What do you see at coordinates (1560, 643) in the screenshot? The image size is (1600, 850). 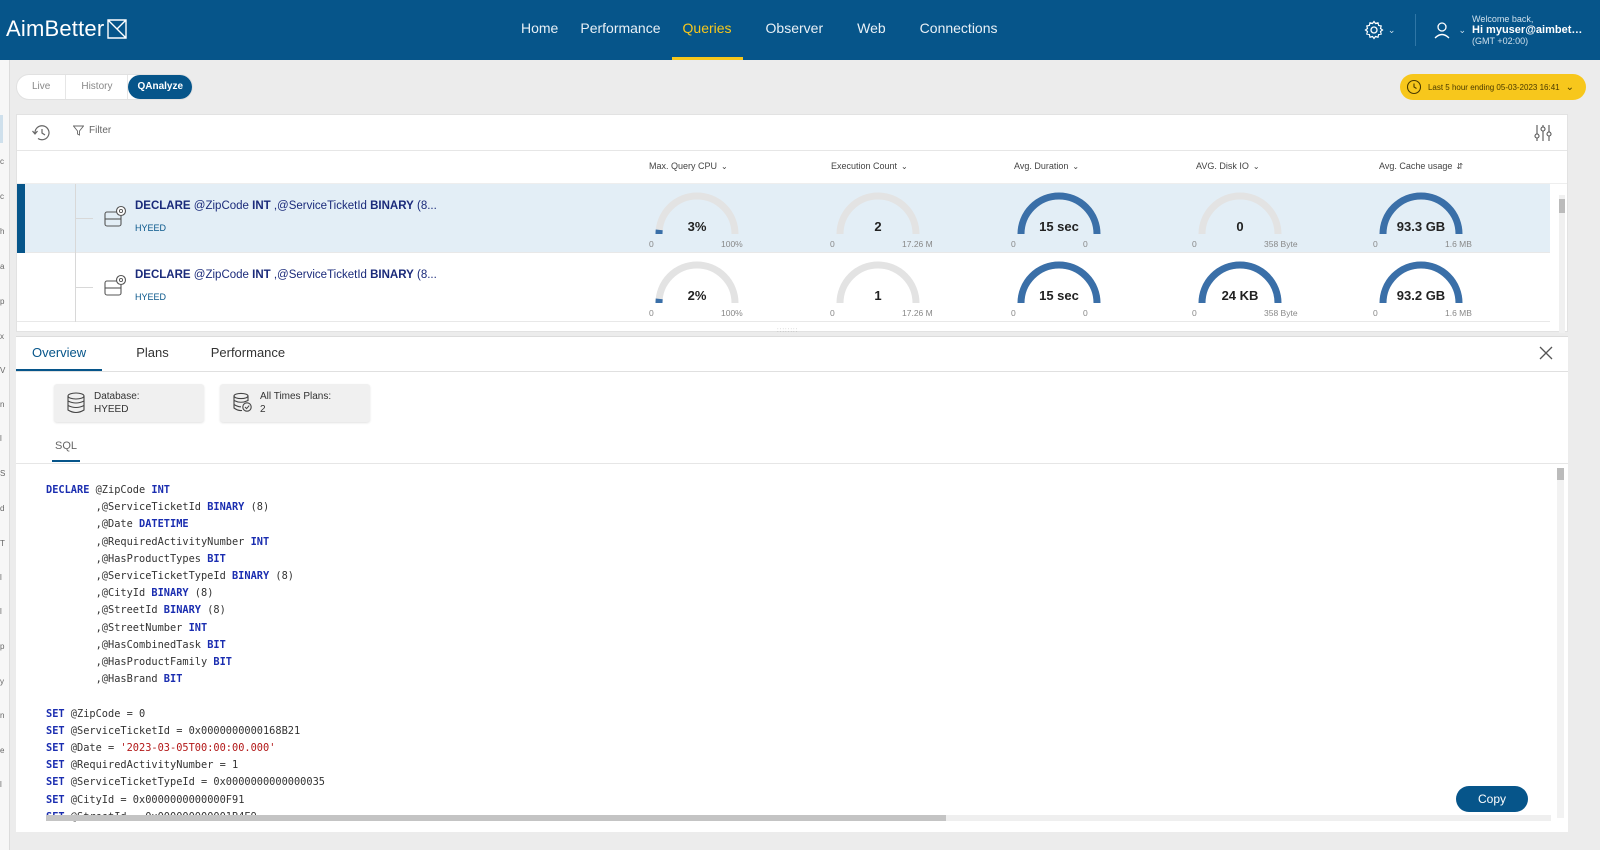 I see `sql-vertical-scrollbar` at bounding box center [1560, 643].